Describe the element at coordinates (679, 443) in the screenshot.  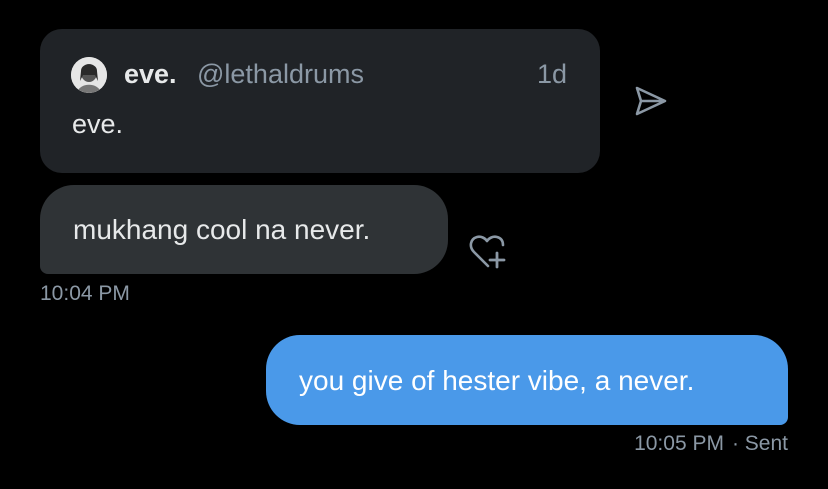
I see `sent-message-time: 10:05 PM` at that location.